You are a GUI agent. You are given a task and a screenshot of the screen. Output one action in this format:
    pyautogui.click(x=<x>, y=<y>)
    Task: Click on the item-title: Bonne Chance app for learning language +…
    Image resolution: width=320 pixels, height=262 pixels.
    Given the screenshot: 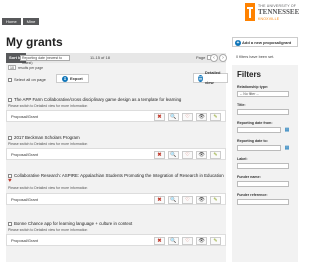 What is the action you would take?
    pyautogui.click(x=73, y=223)
    